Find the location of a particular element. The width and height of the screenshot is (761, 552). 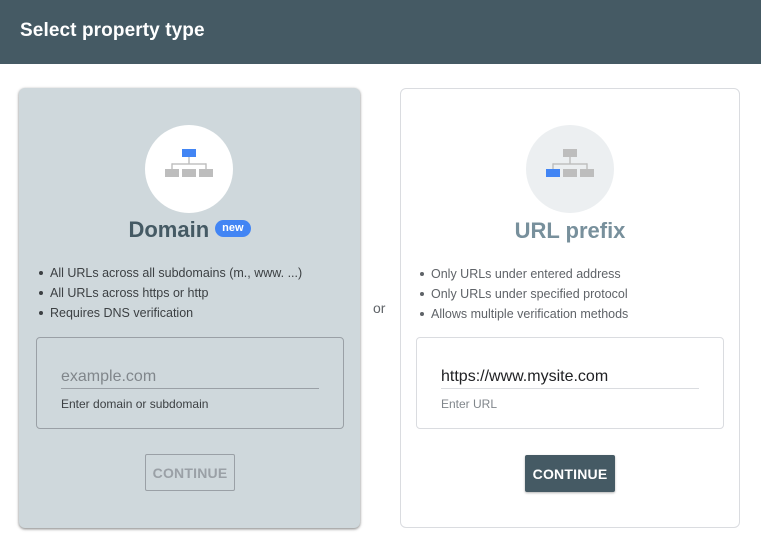

list-item: Only URLs under specified protocol is located at coordinates (523, 294).